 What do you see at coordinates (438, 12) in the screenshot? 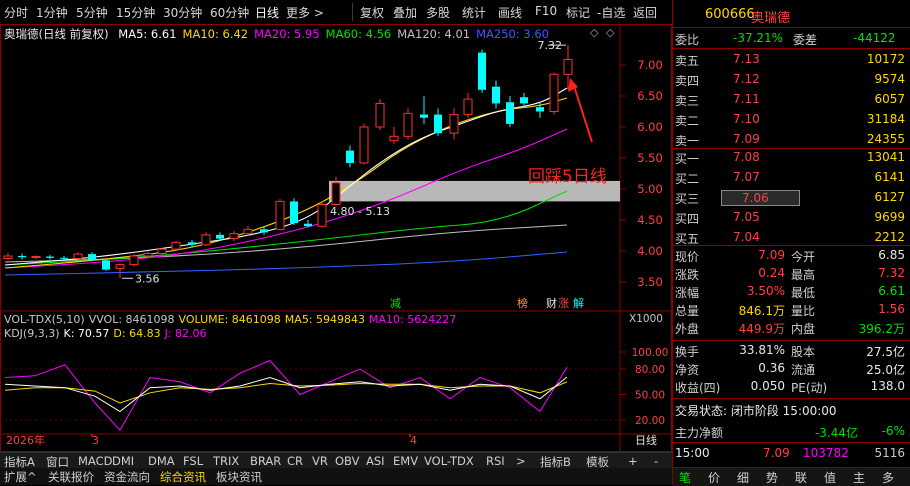
I see `toolbar-action: 多股` at bounding box center [438, 12].